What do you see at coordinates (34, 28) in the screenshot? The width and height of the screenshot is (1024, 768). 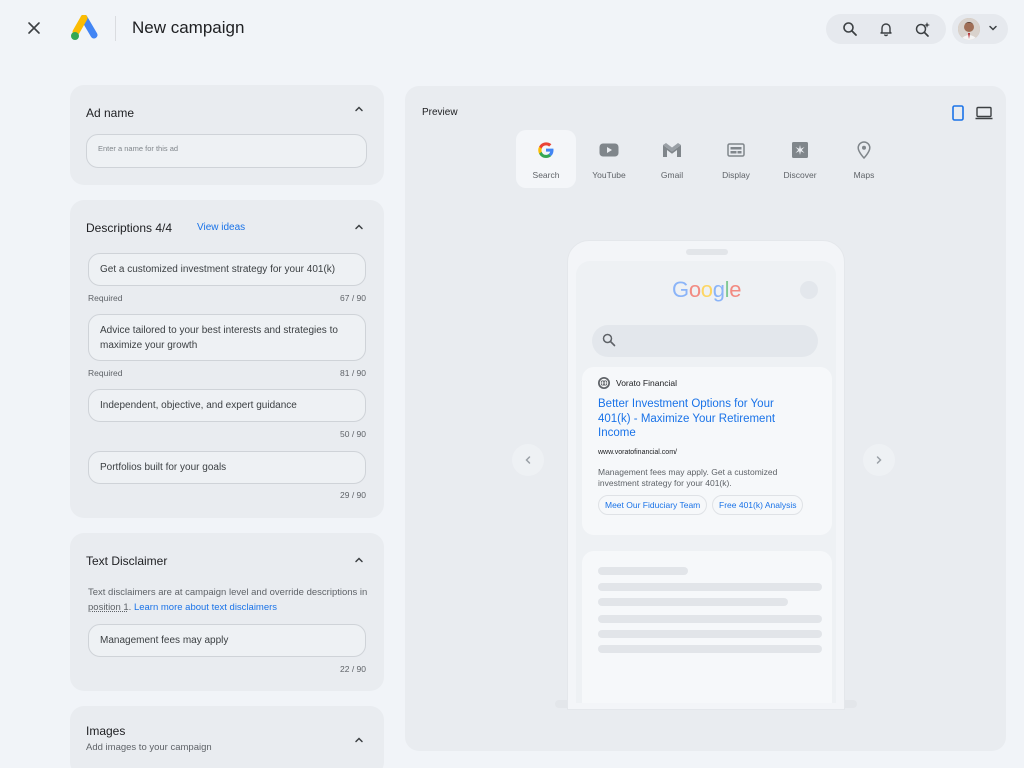 I see `close-icon` at bounding box center [34, 28].